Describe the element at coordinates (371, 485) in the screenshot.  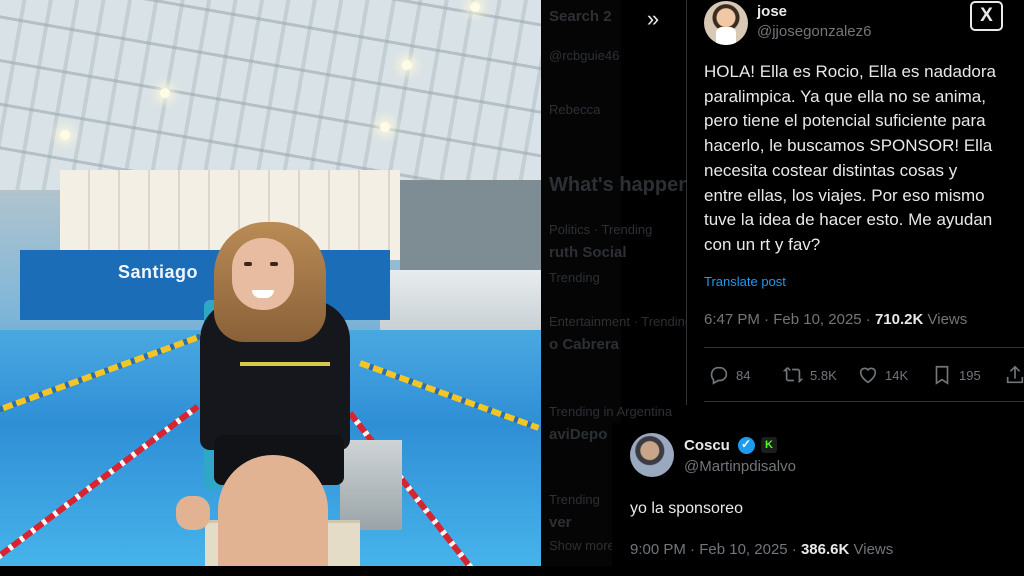
I see `starting-block` at that location.